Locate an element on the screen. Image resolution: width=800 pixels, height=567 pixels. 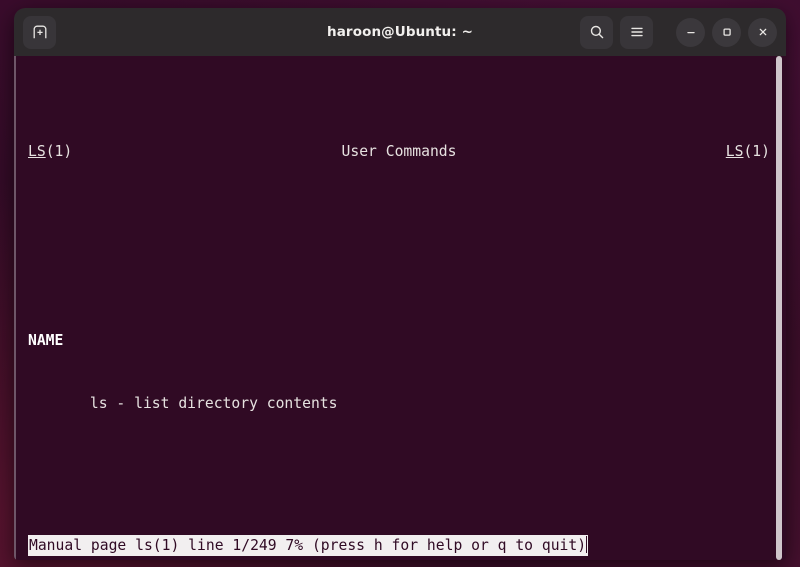
window-titlebar: haroon@Ubuntu: ~ is located at coordinates (400, 32).